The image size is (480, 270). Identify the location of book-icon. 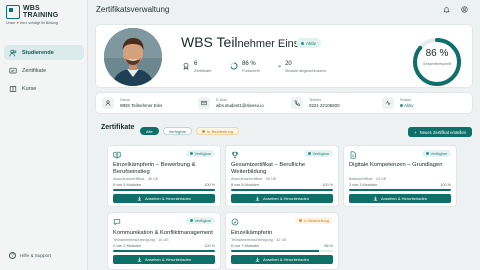
(13, 88).